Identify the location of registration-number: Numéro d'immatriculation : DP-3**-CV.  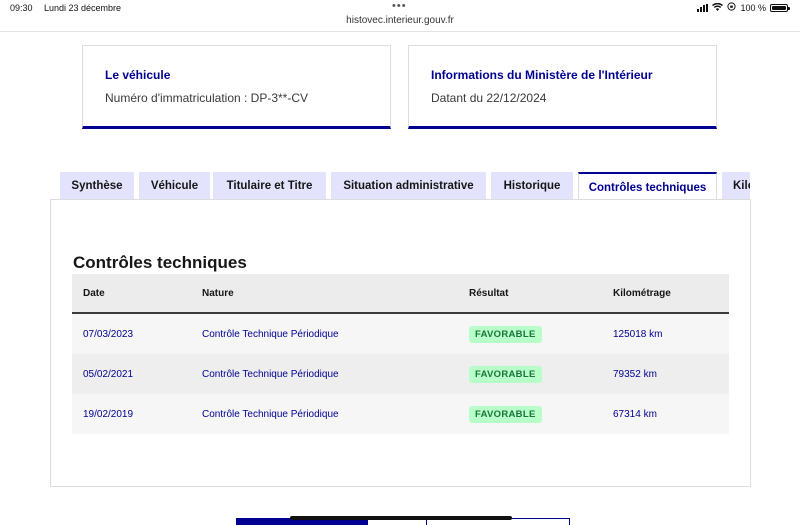
(207, 98).